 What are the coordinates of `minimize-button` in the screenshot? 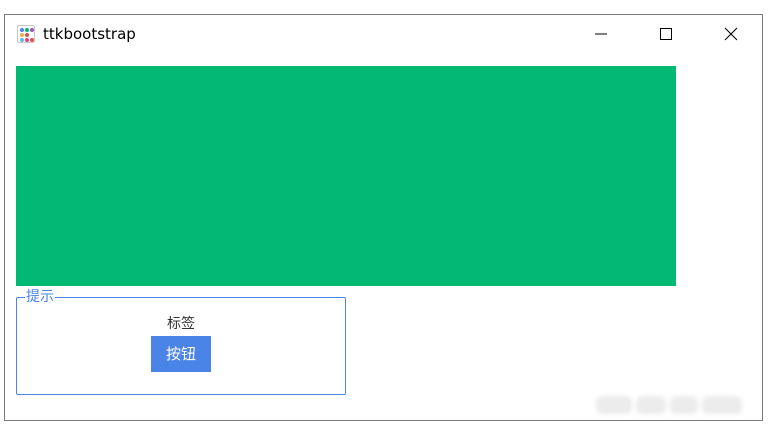 It's located at (601, 34).